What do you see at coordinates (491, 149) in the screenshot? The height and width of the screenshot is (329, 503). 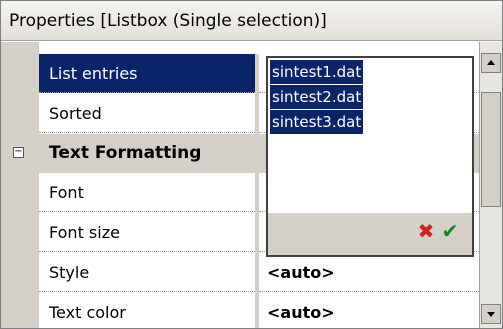 I see `scrollbar-thumb` at bounding box center [491, 149].